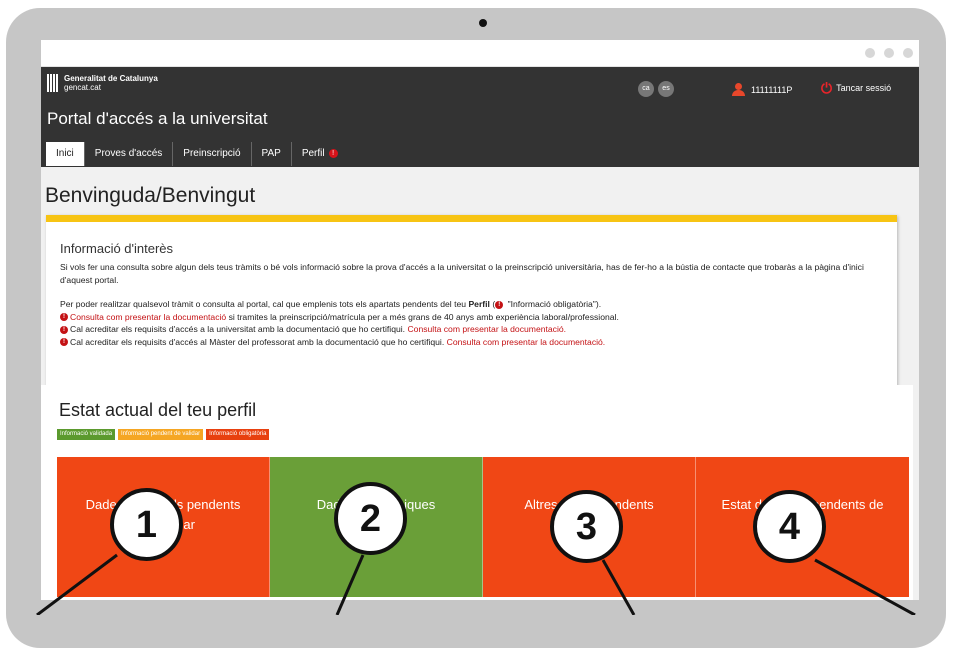 The image size is (953, 648). I want to click on callout-number: 4, so click(789, 526).